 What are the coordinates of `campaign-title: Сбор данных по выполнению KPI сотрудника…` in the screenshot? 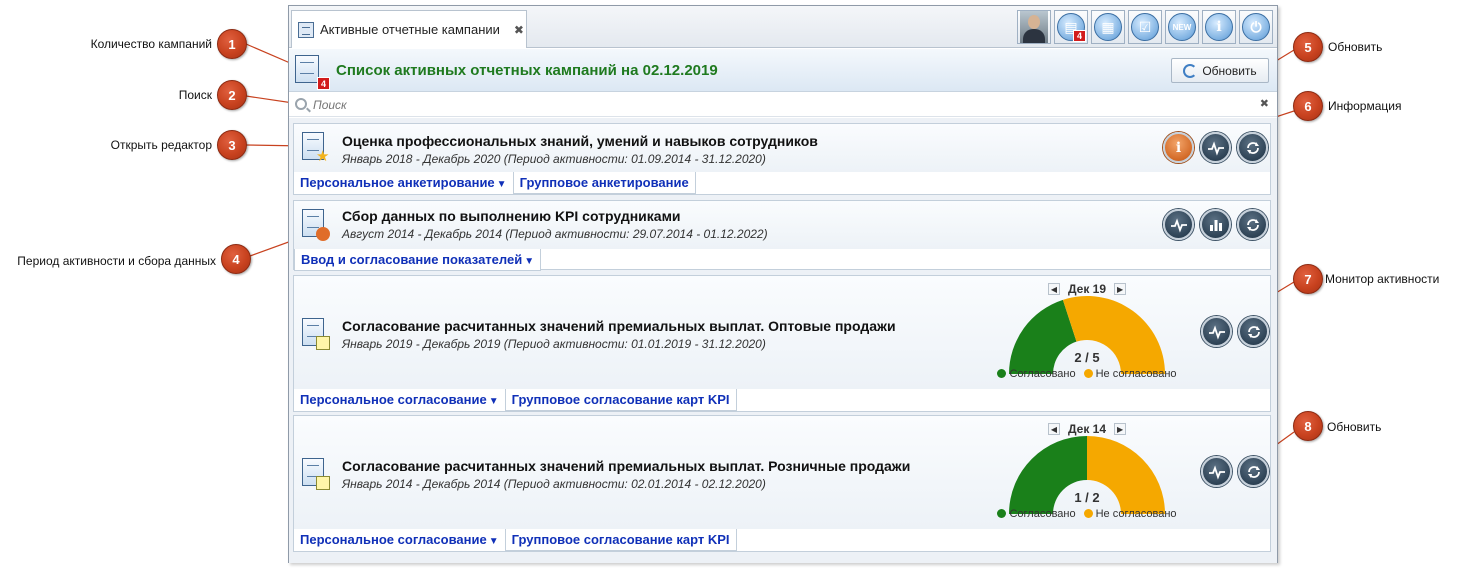 It's located at (511, 216).